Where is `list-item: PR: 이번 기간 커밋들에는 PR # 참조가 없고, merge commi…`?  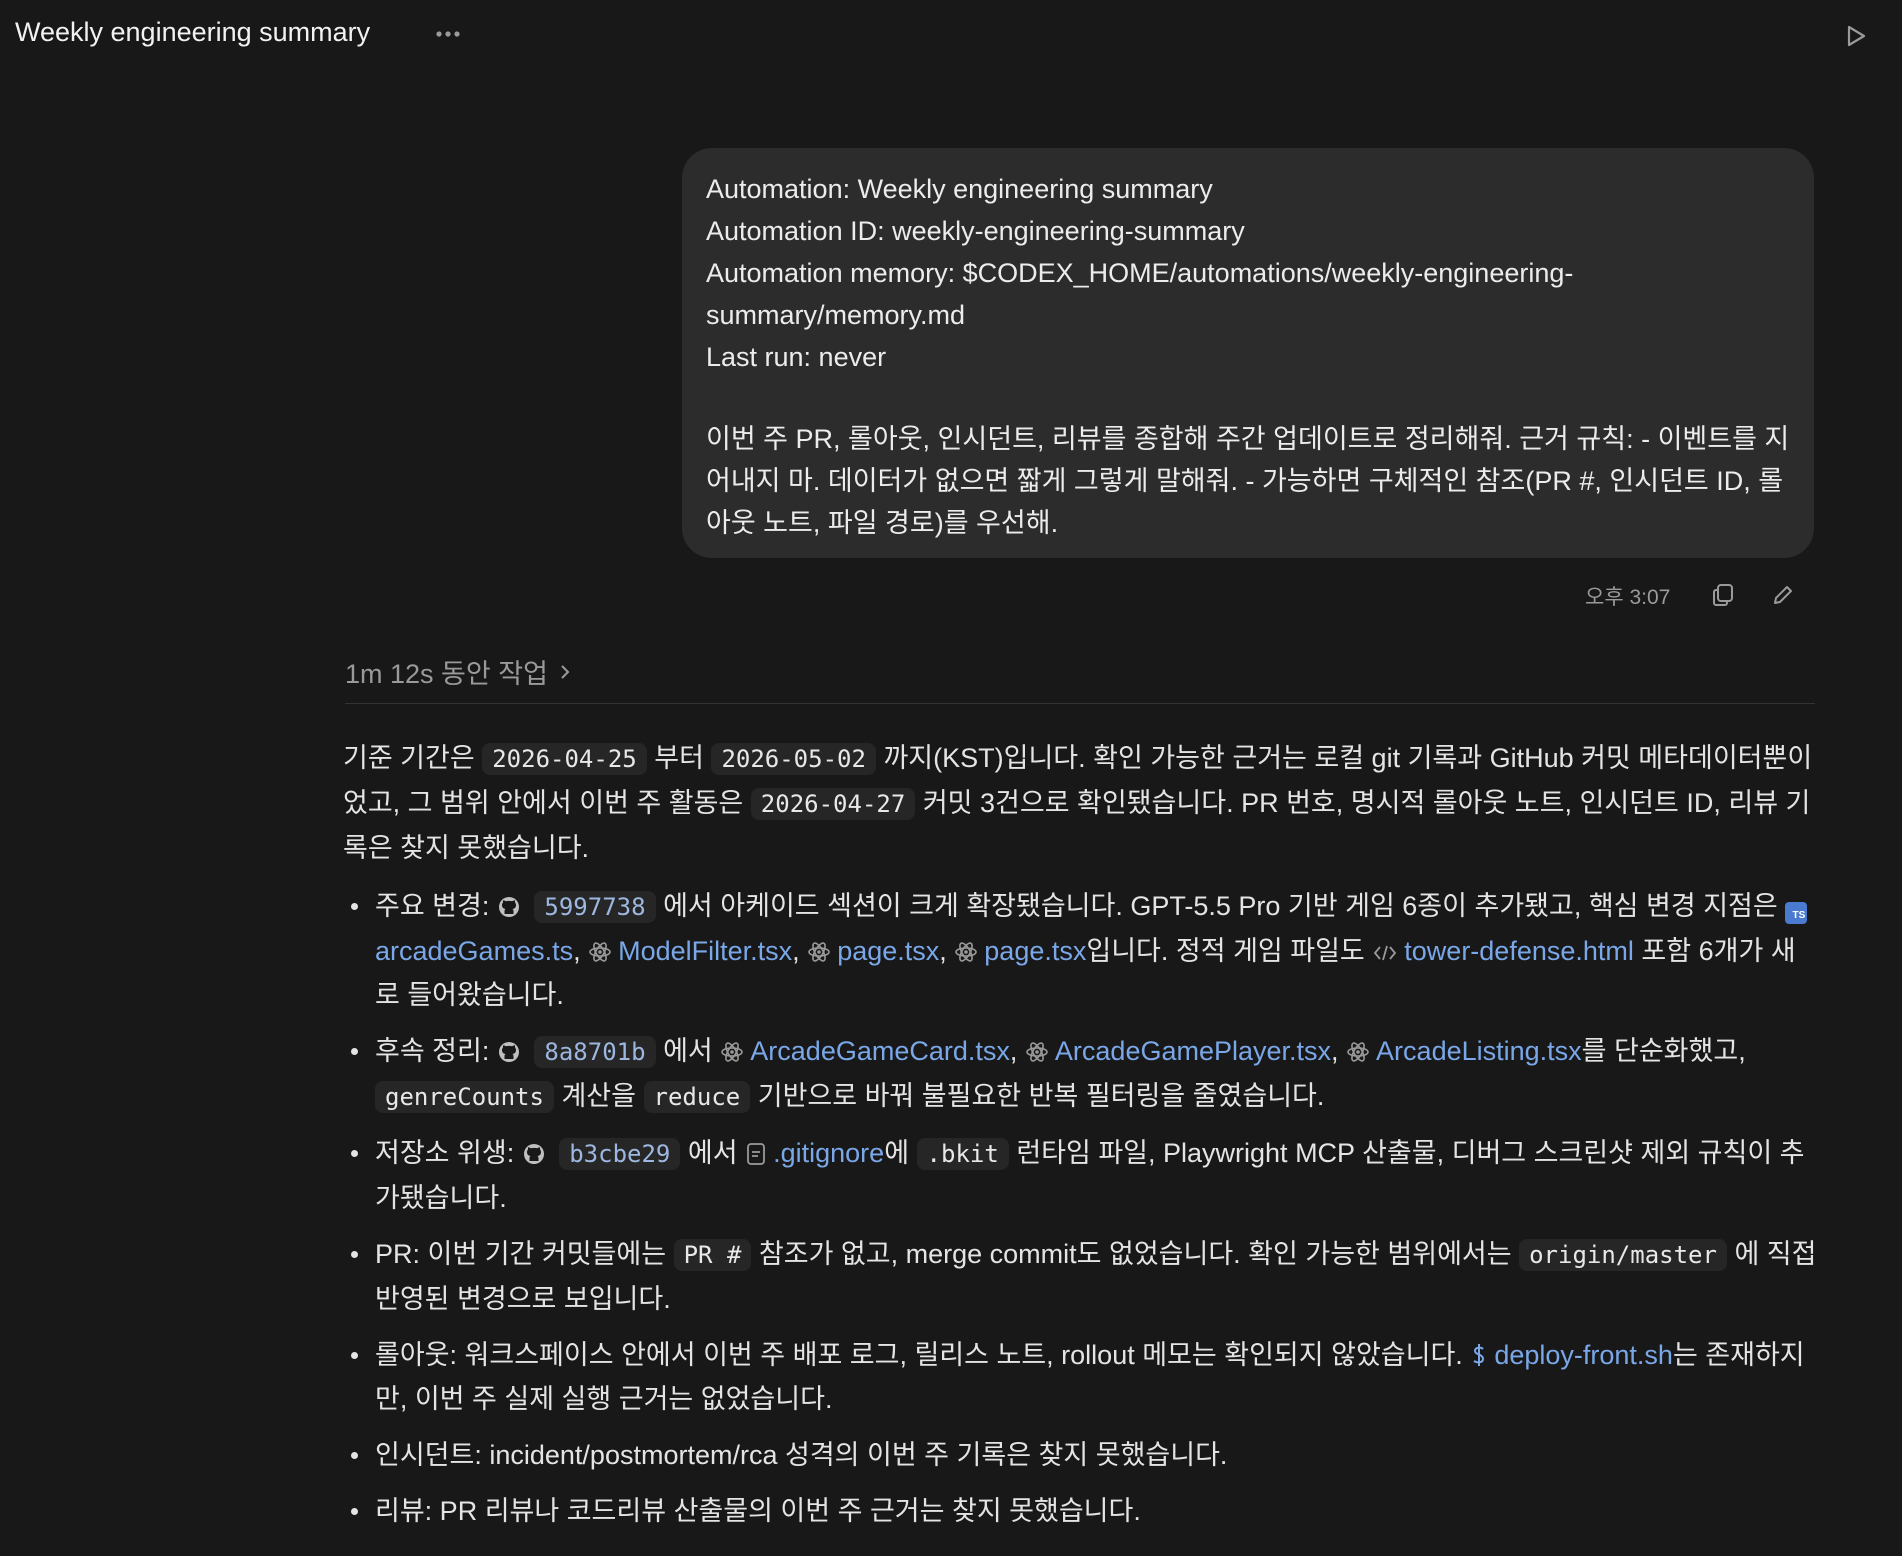 list-item: PR: 이번 기간 커밋들에는 PR # 참조가 없고, merge commi… is located at coordinates (1085, 1276).